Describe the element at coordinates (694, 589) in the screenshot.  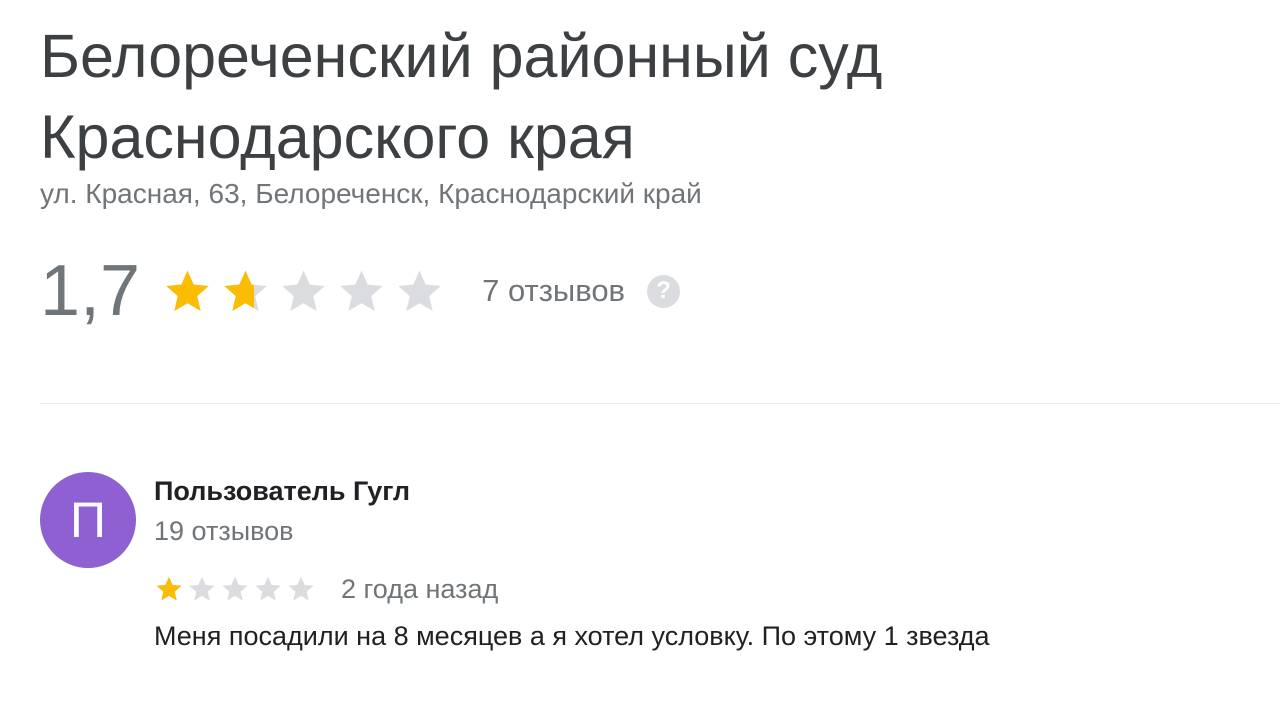
I see `review-rating-row: 2 года назад` at that location.